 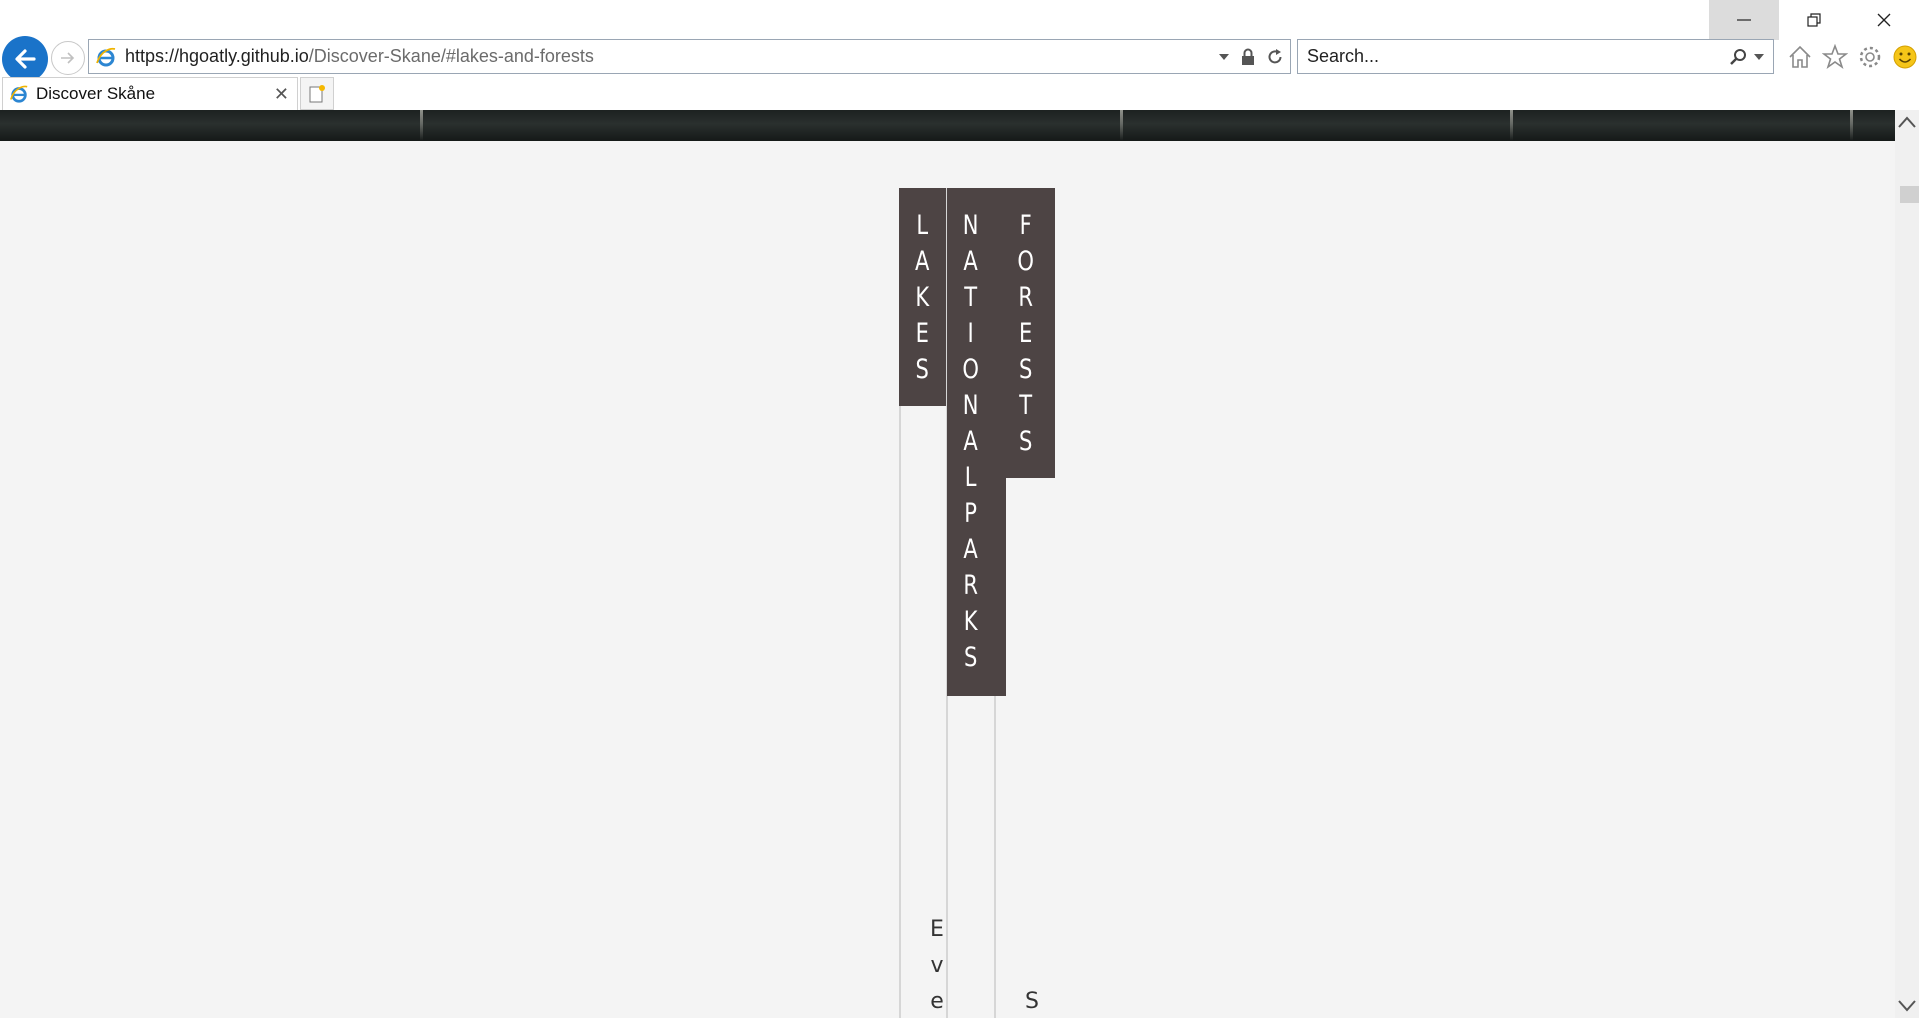 I want to click on forests-heading-char: O, so click(x=1025, y=261).